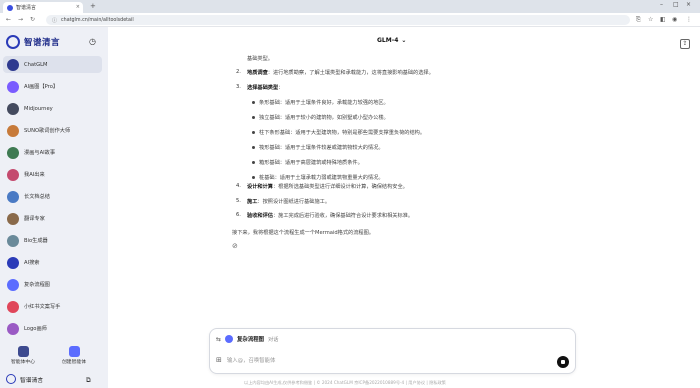 This screenshot has width=700, height=388. What do you see at coordinates (404, 40) in the screenshot?
I see `chevron-down-icon: ⌄` at bounding box center [404, 40].